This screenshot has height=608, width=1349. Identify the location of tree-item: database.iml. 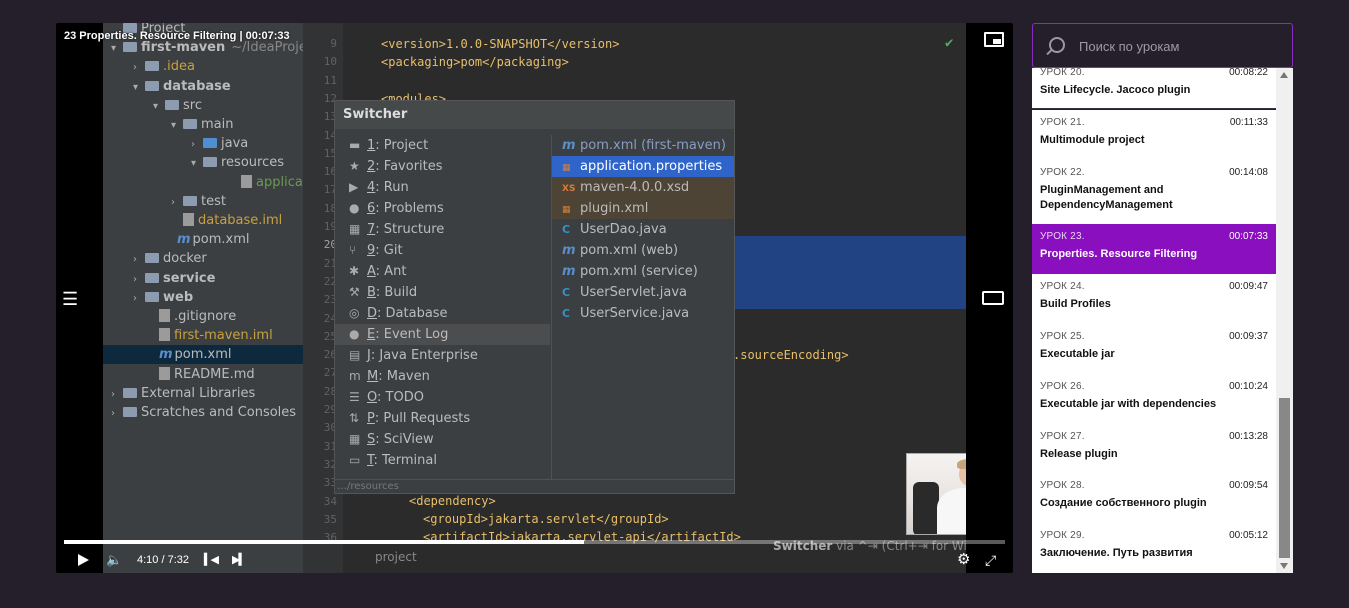
(226, 220).